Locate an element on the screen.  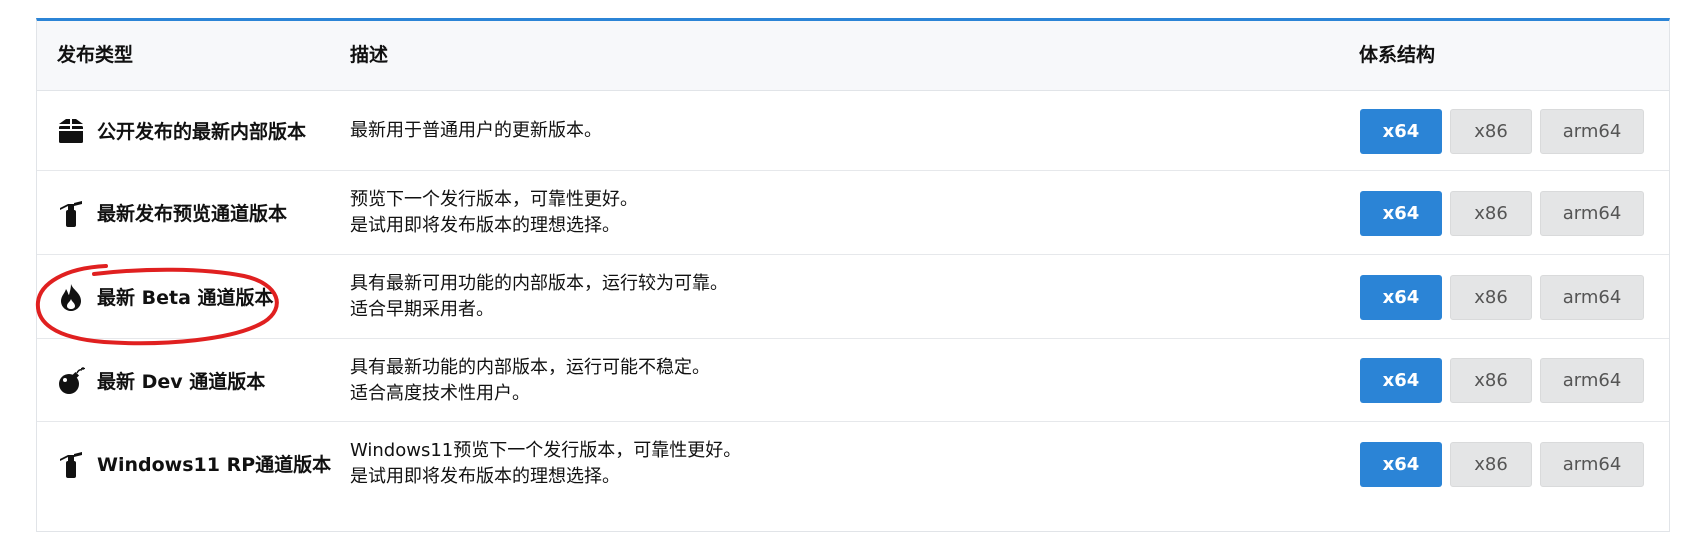
description-line: 具有最新可用功能的内部版本，运行较为可靠。 is located at coordinates (539, 283).